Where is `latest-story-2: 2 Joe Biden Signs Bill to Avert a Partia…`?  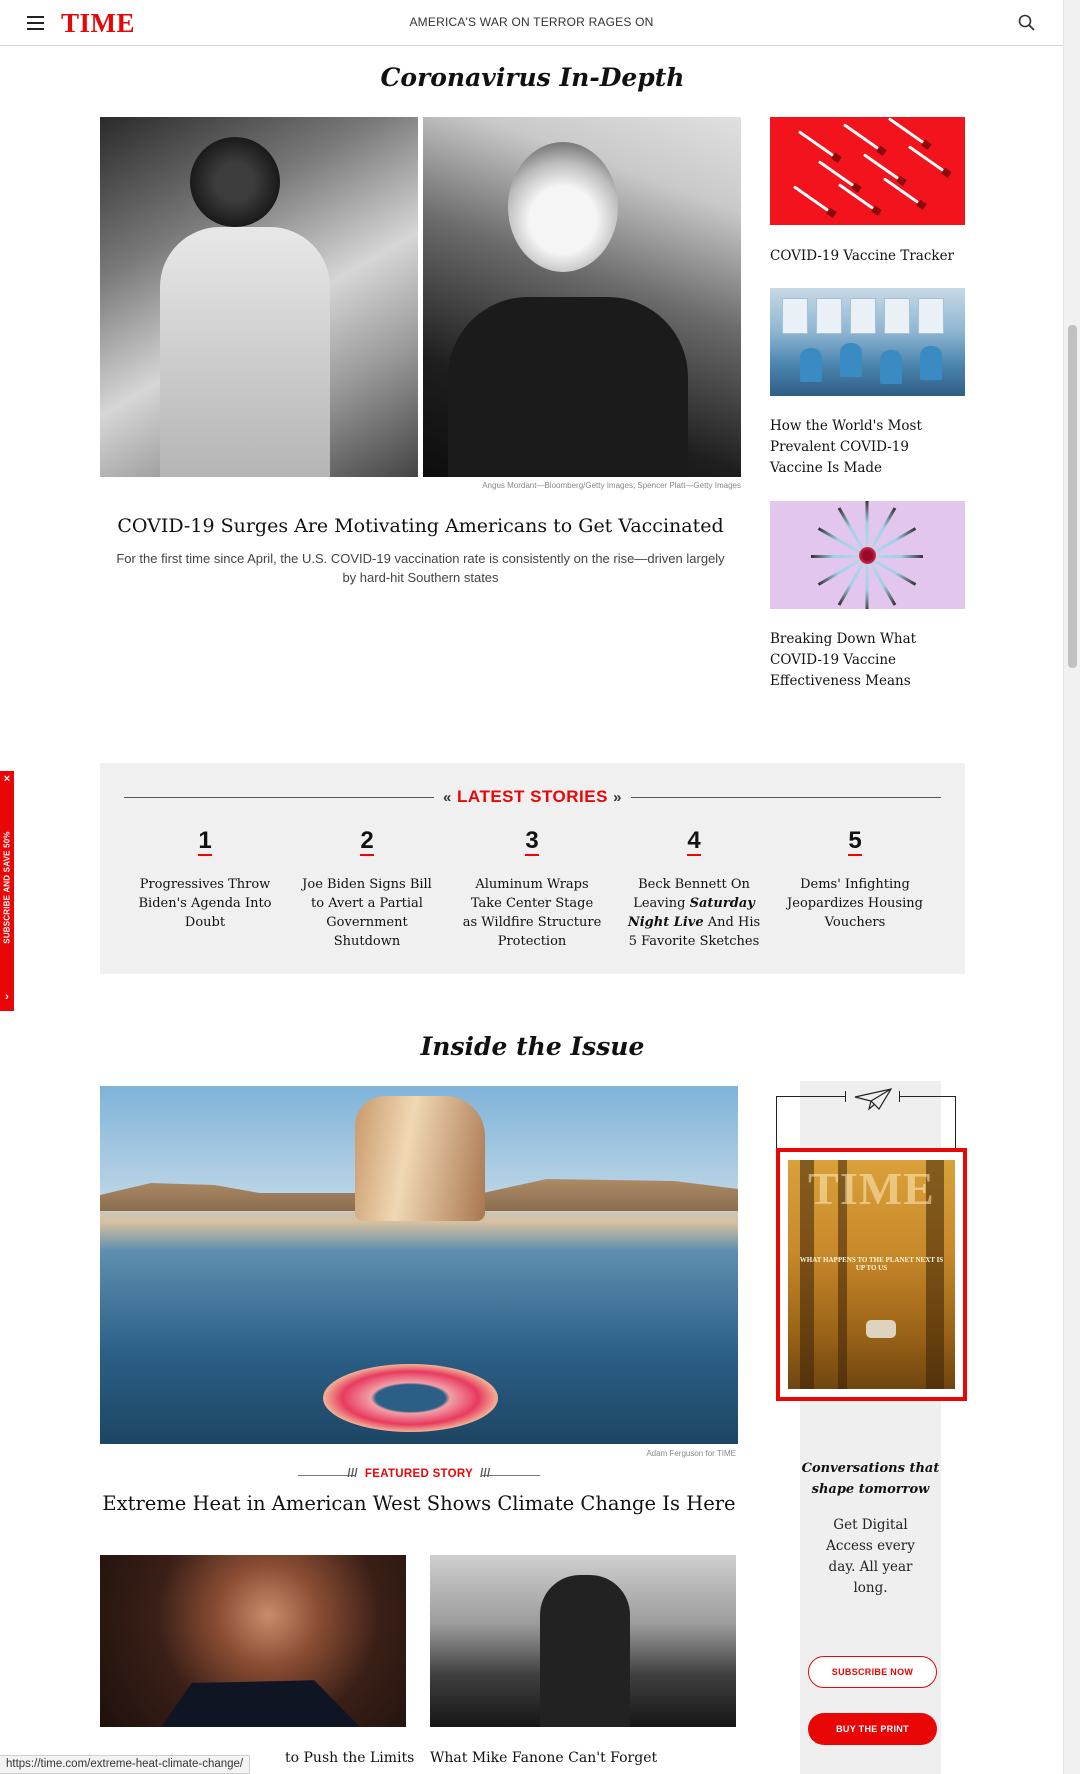 latest-story-2: 2 Joe Biden Signs Bill to Avert a Partia… is located at coordinates (367, 889).